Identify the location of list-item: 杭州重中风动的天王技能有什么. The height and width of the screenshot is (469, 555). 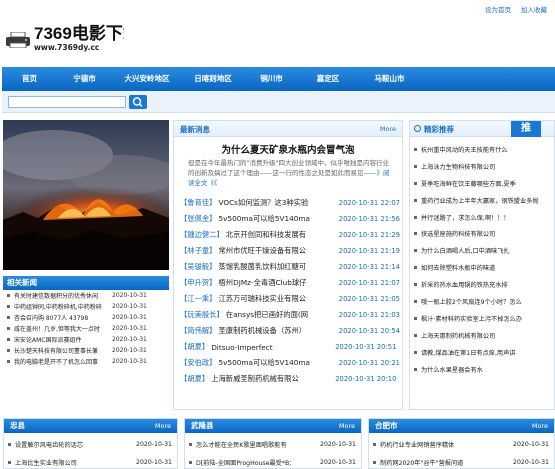
(482, 149).